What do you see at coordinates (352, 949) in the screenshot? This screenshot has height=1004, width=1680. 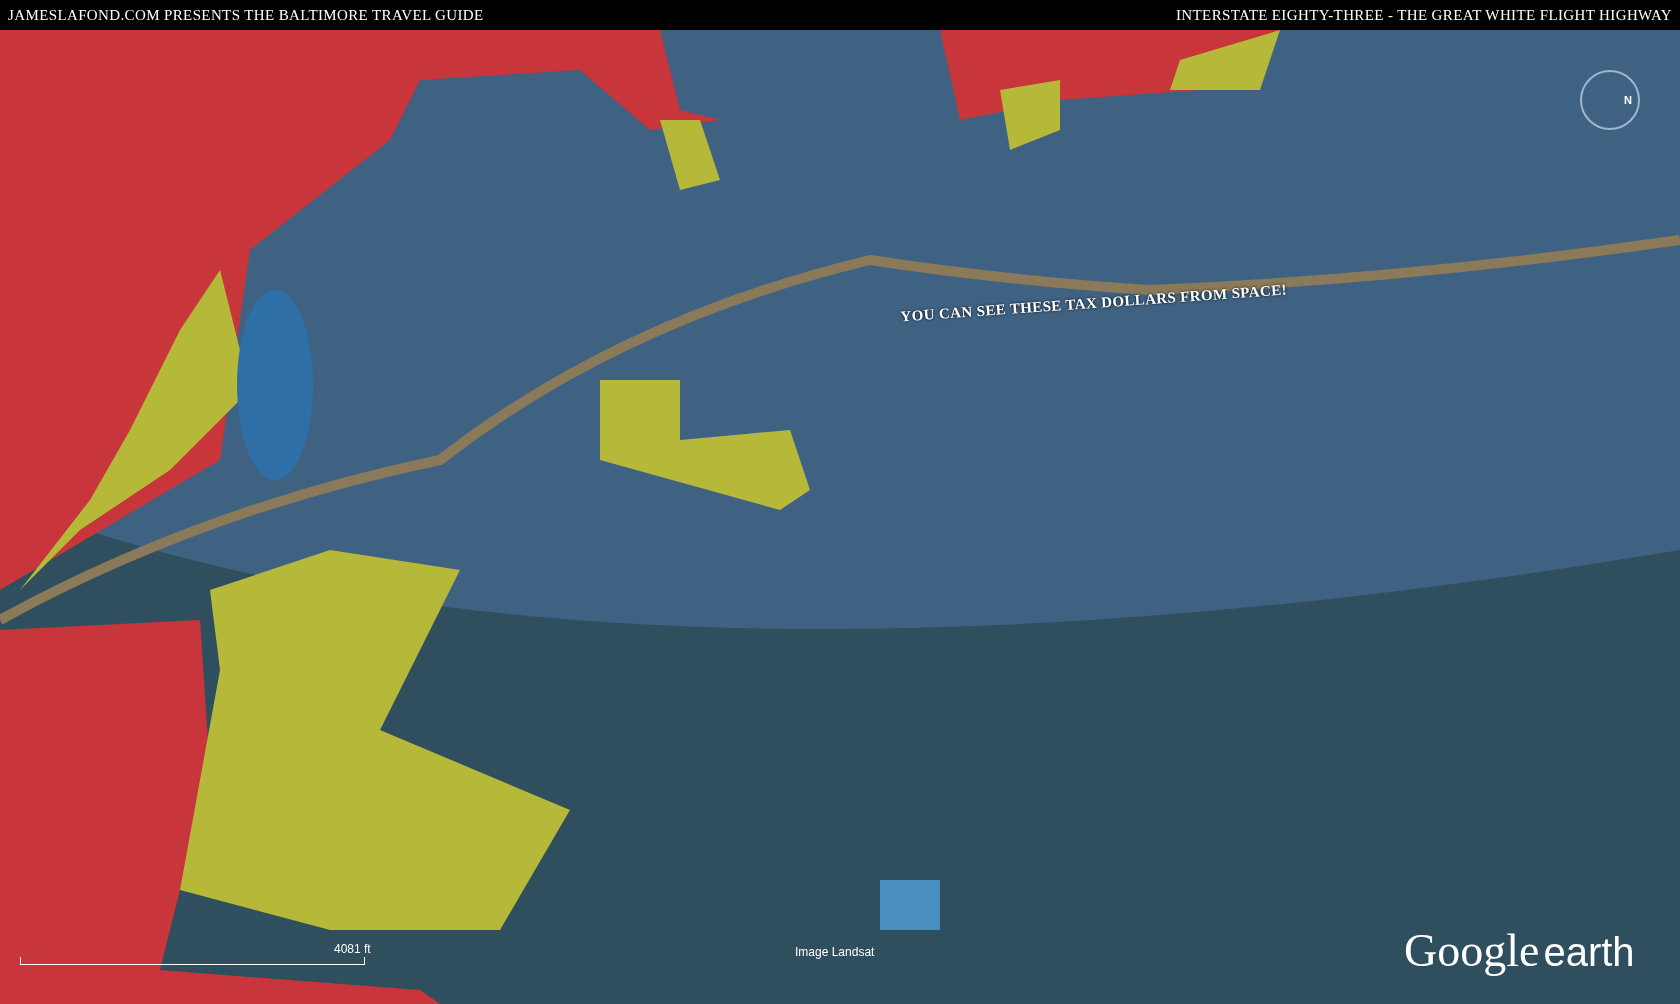 I see `scale-label: 4081 ft` at bounding box center [352, 949].